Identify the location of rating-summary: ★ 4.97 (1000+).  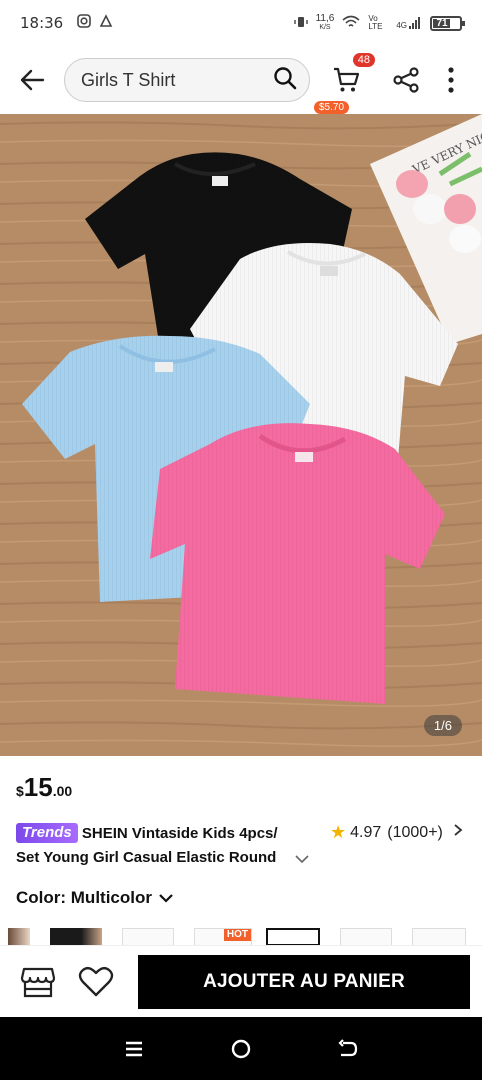
(396, 832).